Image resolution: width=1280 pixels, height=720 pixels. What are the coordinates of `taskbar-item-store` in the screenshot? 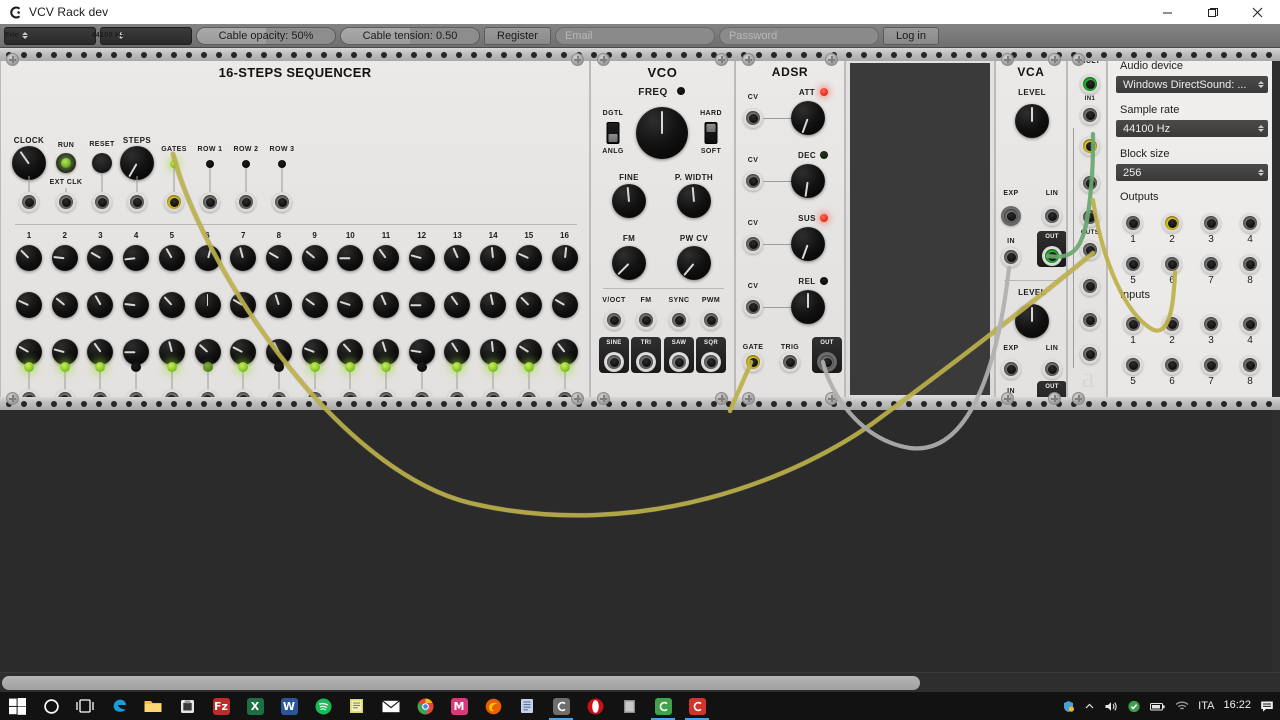 It's located at (187, 706).